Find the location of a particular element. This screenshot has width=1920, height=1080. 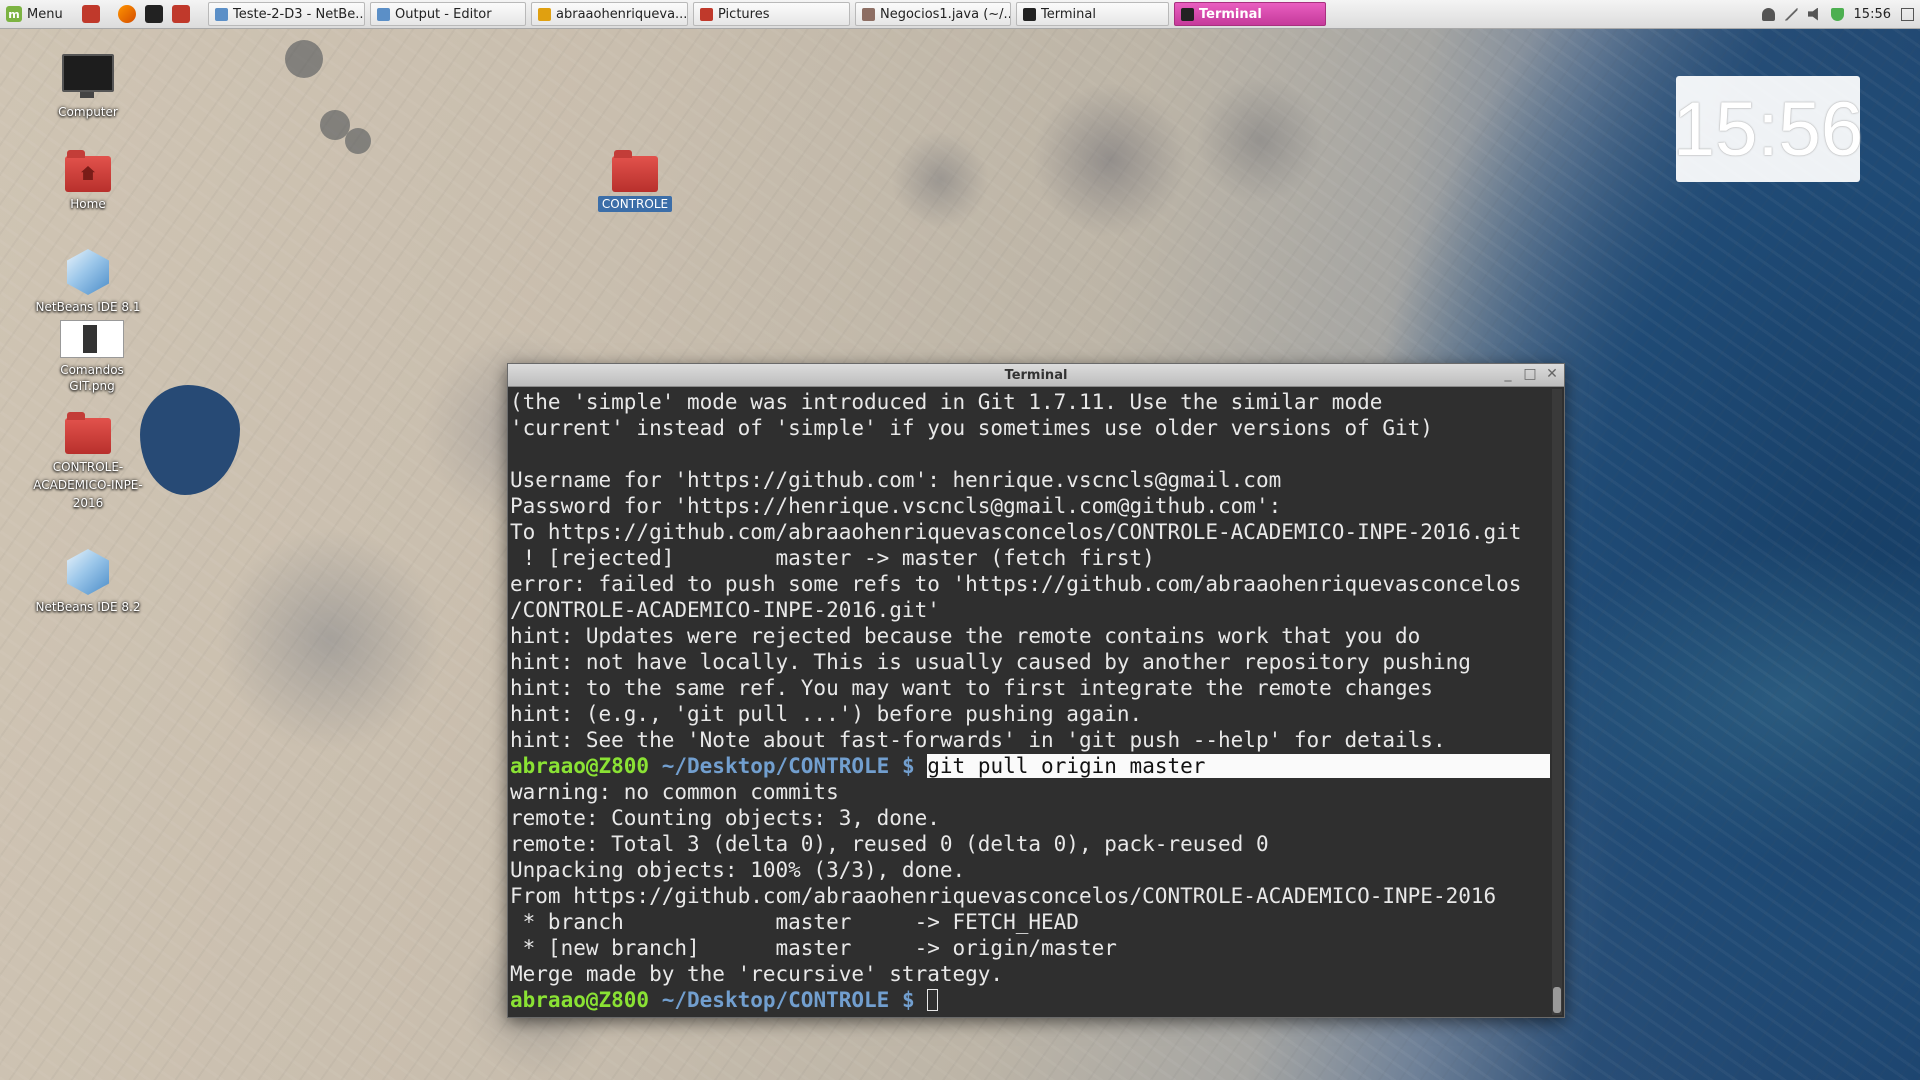

desktop-icon-home: Home is located at coordinates (88, 181).